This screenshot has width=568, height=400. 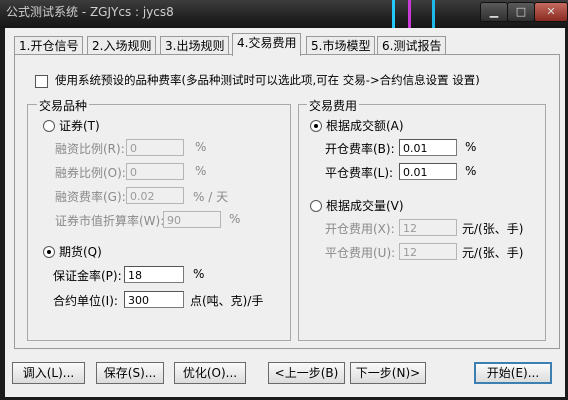 What do you see at coordinates (359, 173) in the screenshot?
I see `close-rate-label: 平仓费率(L):` at bounding box center [359, 173].